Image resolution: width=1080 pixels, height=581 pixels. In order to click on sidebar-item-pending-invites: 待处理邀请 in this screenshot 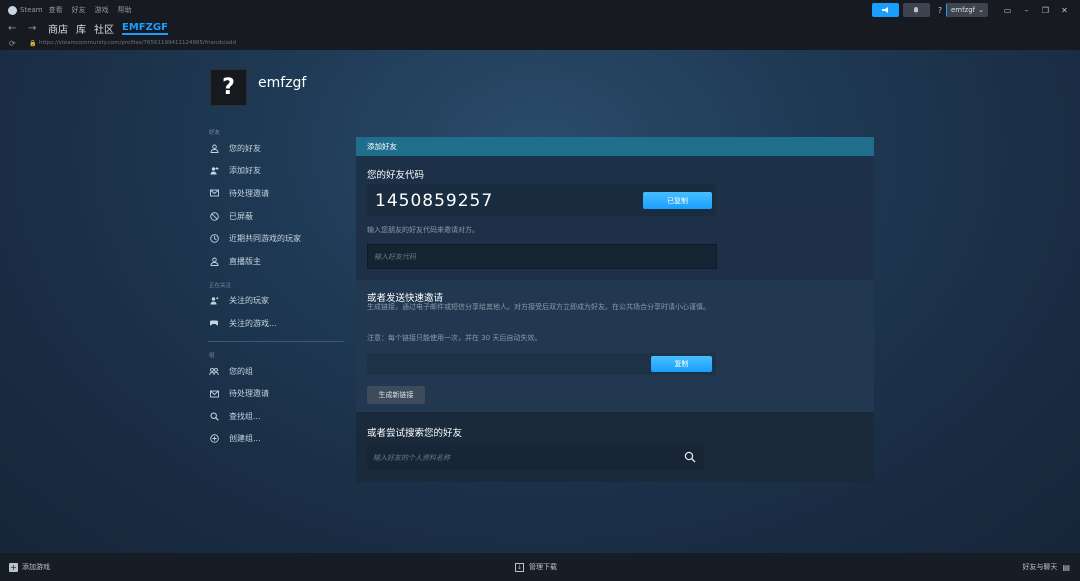, I will do `click(276, 193)`.